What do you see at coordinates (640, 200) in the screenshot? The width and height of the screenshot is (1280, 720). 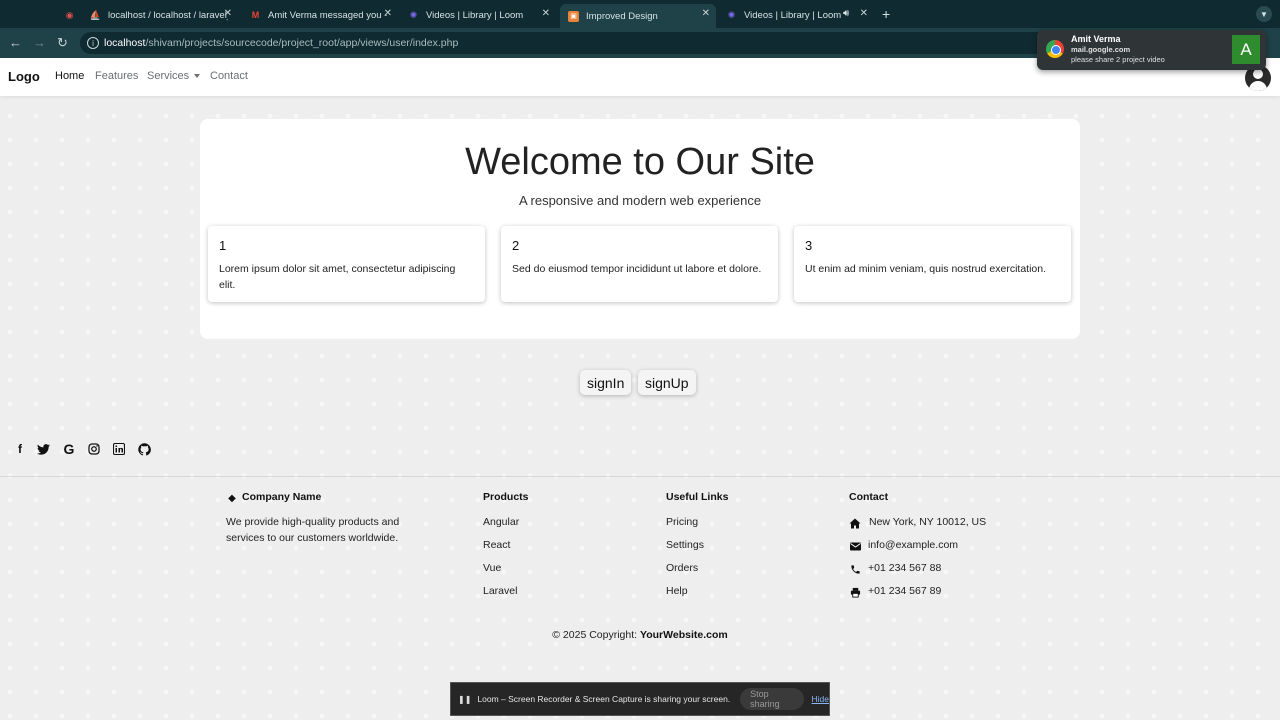 I see `page-subtitle: A responsive and modern web experience` at bounding box center [640, 200].